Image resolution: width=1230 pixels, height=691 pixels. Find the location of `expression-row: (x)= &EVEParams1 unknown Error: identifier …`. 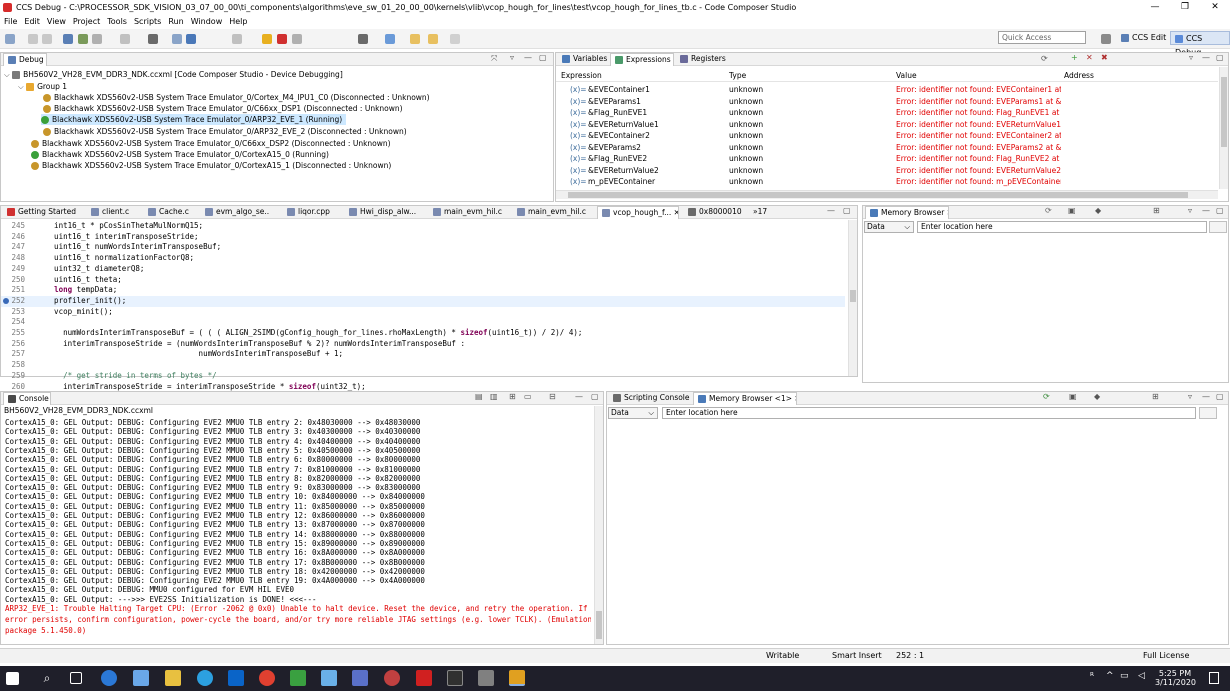

expression-row: (x)= &EVEParams1 unknown Error: identifier … is located at coordinates (887, 102).